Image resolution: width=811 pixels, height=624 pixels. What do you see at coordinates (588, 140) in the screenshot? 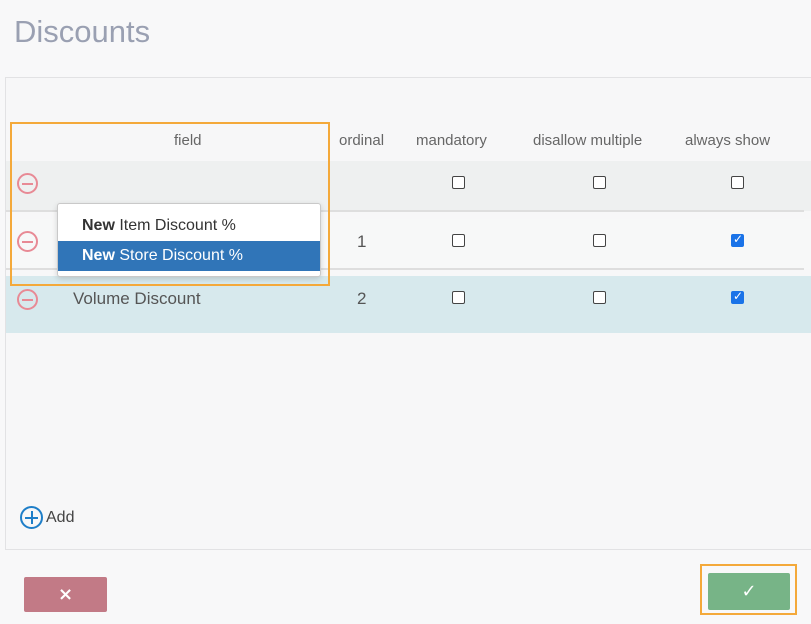
I see `column-header-disallow-multiple: disallow multiple` at bounding box center [588, 140].